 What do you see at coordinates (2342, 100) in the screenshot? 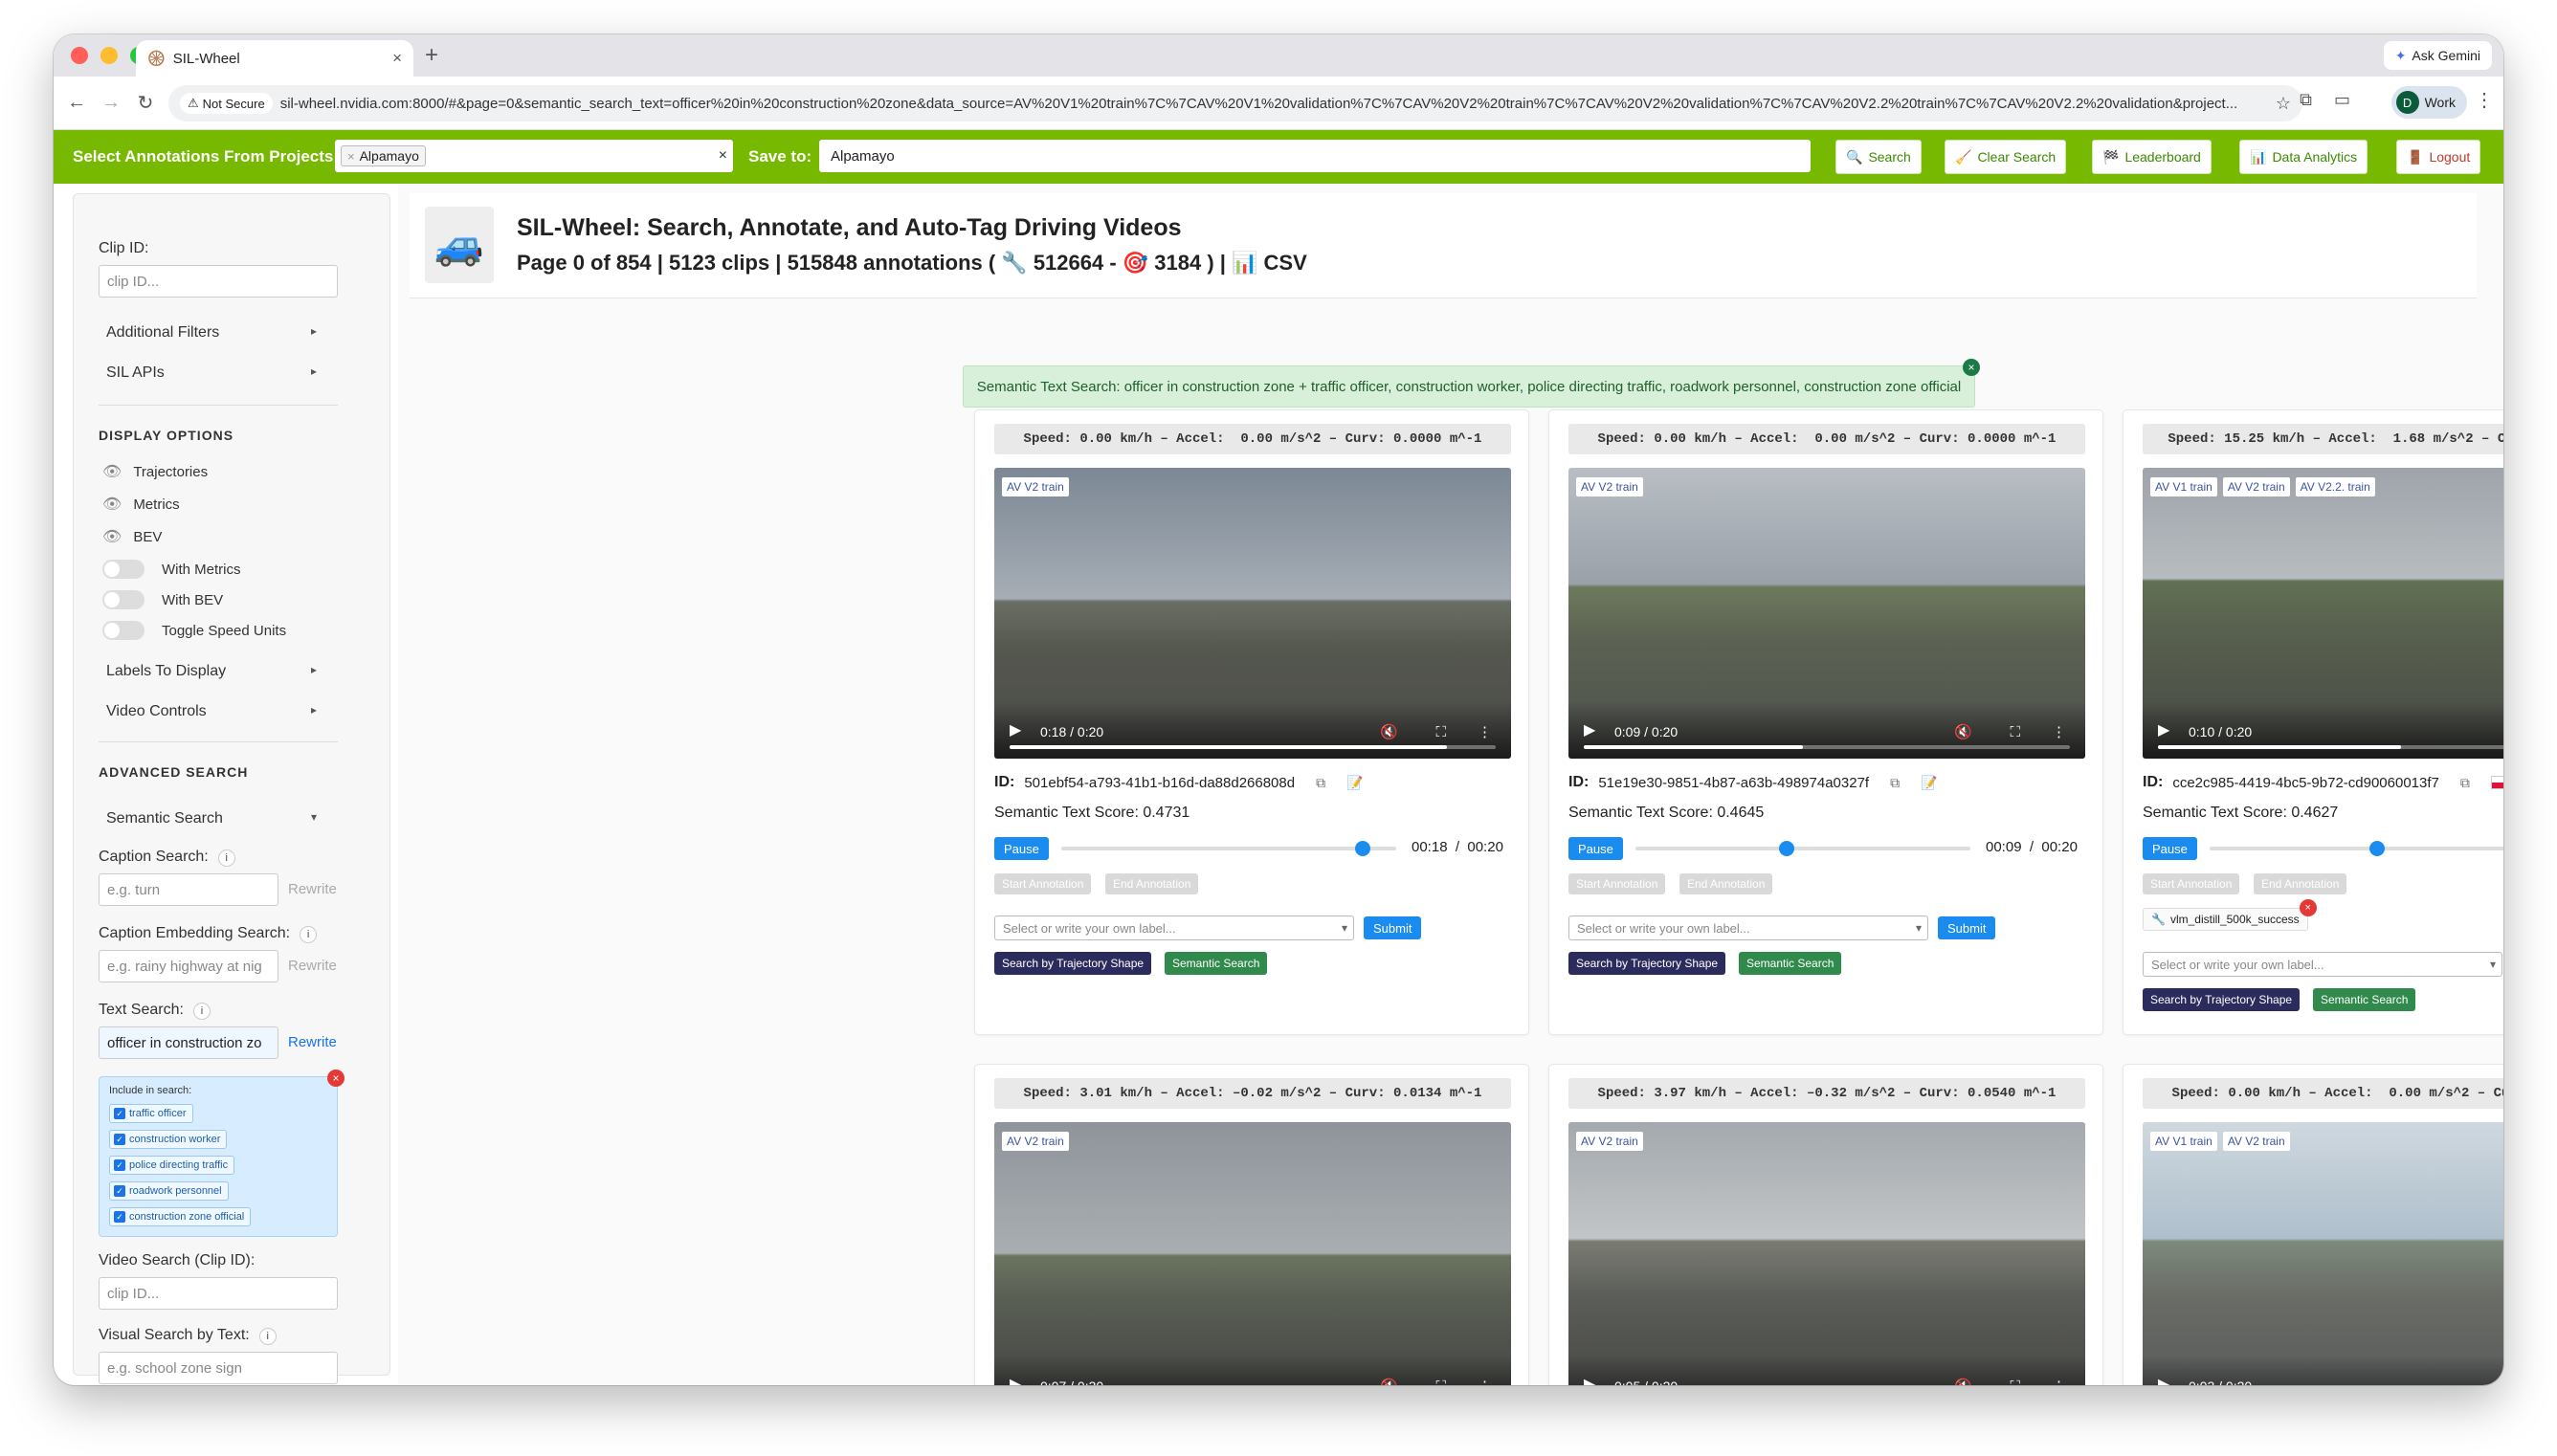
I see `sidepanel-icon: ▭` at bounding box center [2342, 100].